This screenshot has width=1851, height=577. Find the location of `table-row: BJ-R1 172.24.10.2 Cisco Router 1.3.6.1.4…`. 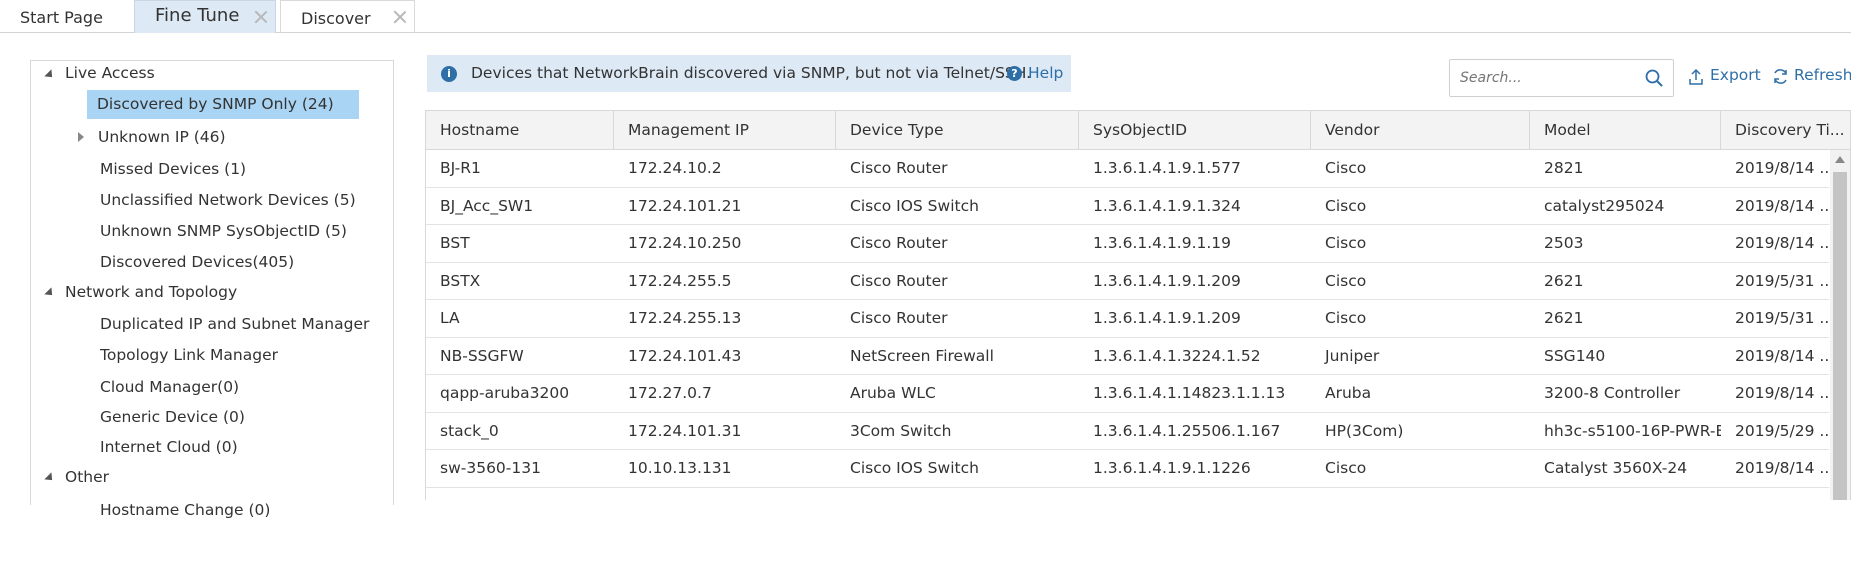

table-row: BJ-R1 172.24.10.2 Cisco Router 1.3.6.1.4… is located at coordinates (1127, 169).